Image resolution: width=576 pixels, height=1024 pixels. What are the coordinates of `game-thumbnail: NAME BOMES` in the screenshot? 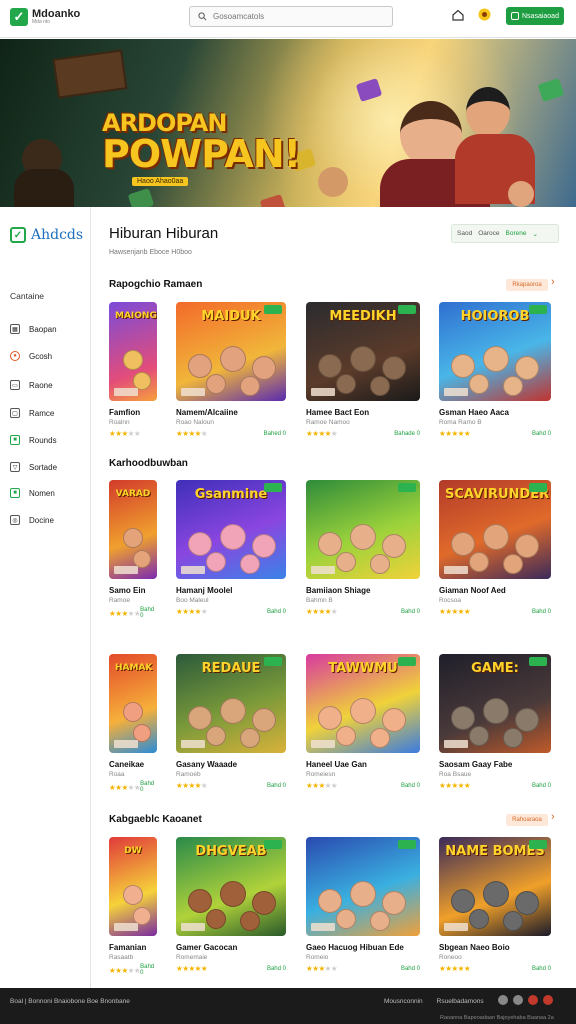 It's located at (495, 886).